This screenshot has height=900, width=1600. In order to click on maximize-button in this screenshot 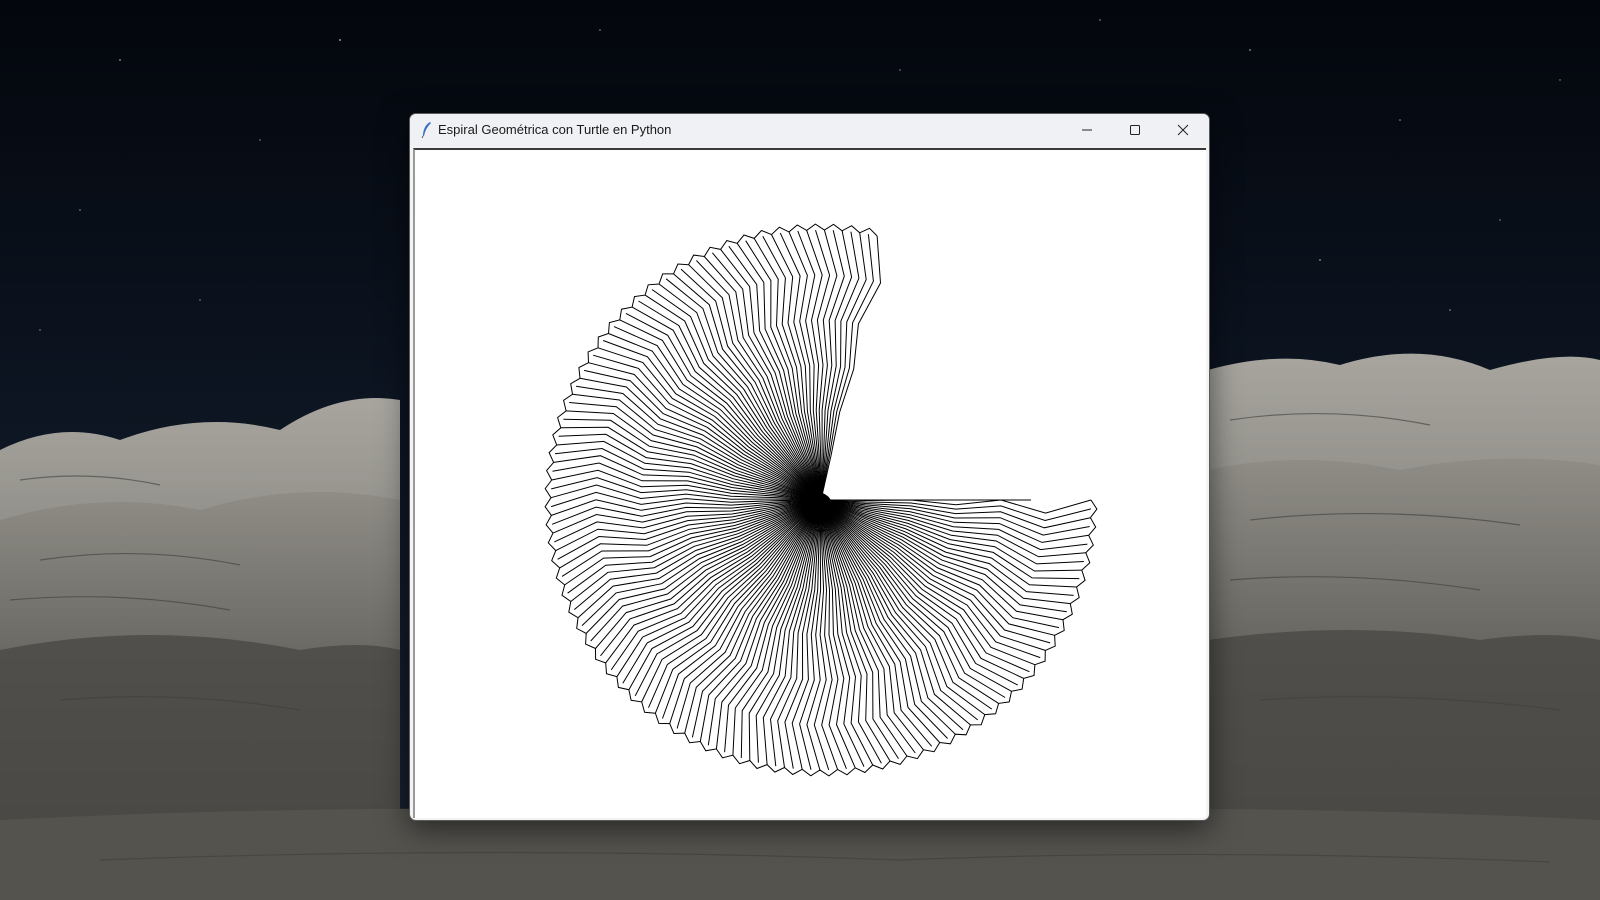, I will do `click(1135, 130)`.